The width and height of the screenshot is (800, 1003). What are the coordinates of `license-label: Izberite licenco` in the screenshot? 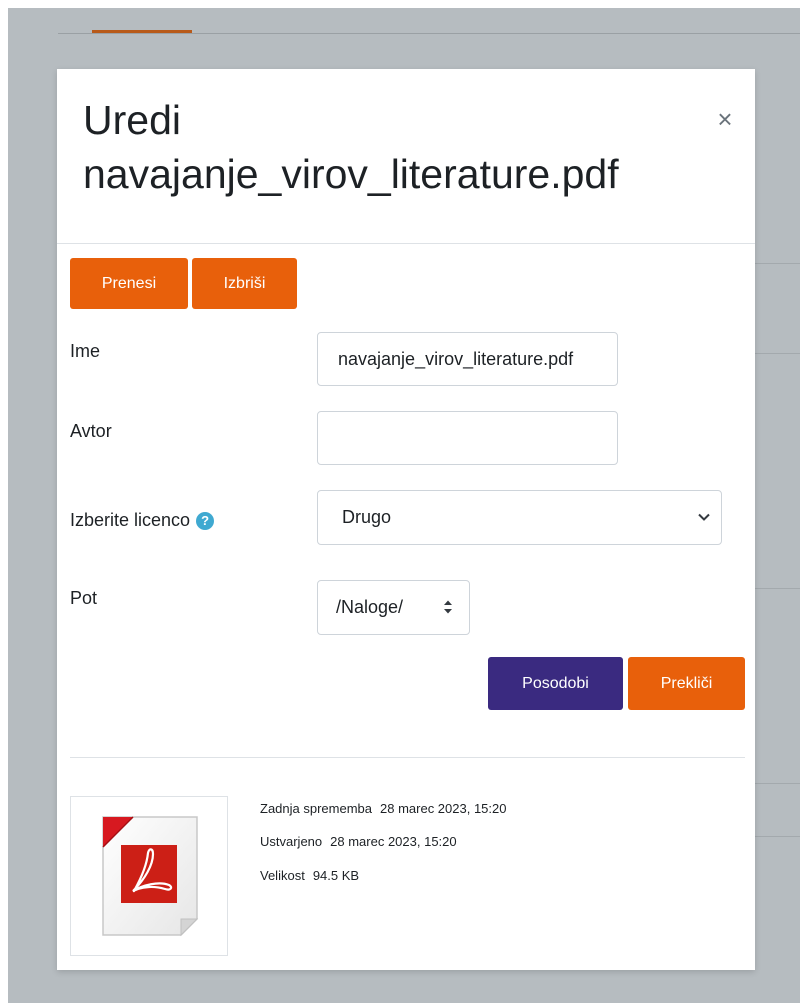 It's located at (130, 520).